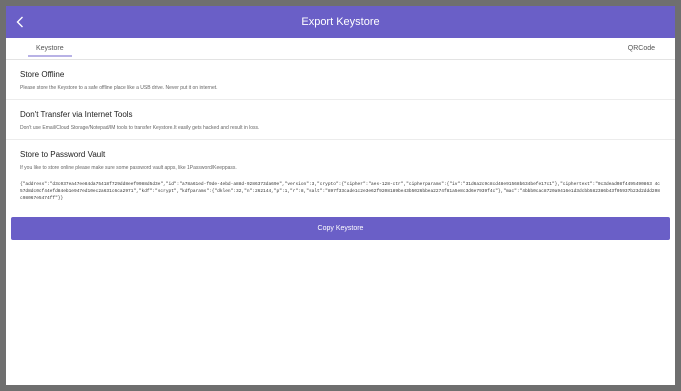 This screenshot has width=681, height=391. I want to click on app-header: Export Keystore, so click(340, 22).